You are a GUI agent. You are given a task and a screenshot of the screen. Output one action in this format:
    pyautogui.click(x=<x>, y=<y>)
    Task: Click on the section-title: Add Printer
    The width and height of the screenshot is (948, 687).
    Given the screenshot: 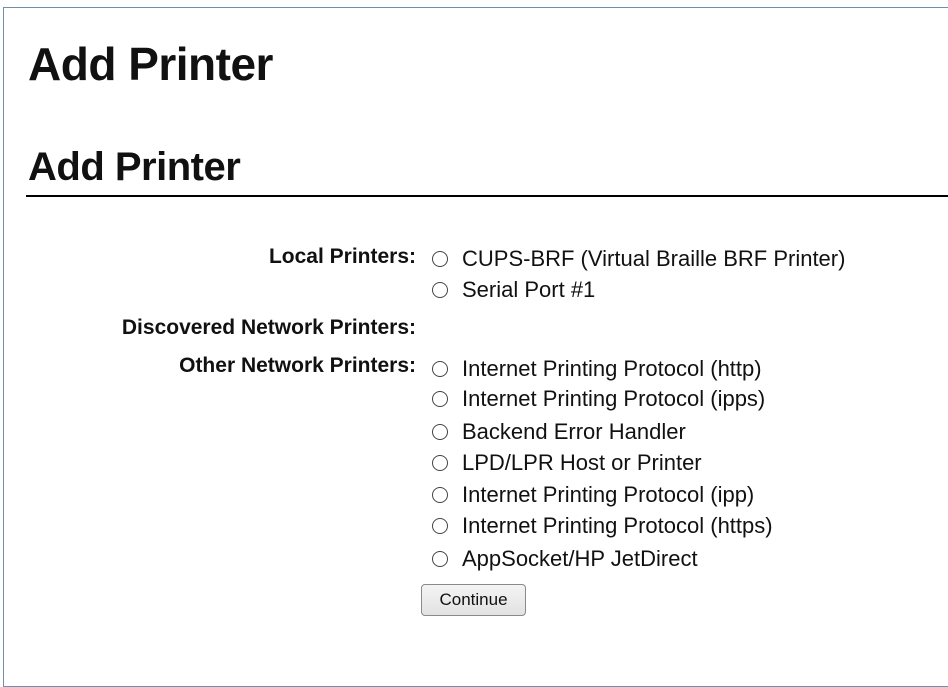 What is the action you would take?
    pyautogui.click(x=134, y=167)
    